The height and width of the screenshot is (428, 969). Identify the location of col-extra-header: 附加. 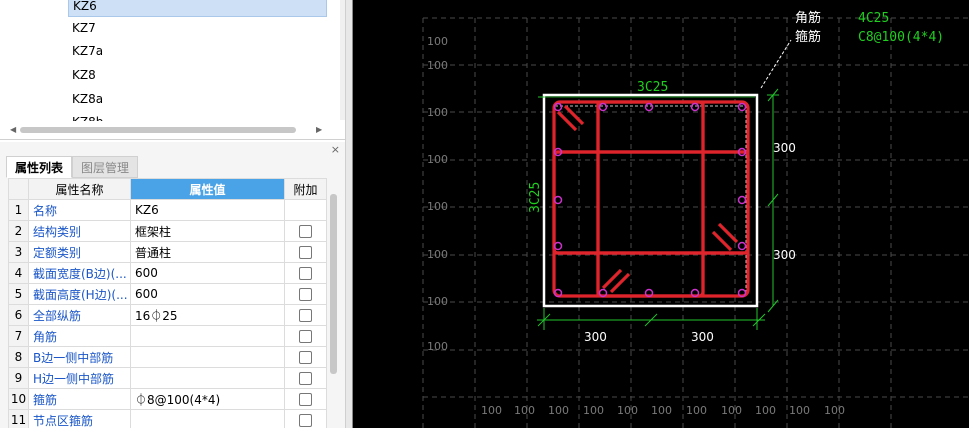
(305, 189).